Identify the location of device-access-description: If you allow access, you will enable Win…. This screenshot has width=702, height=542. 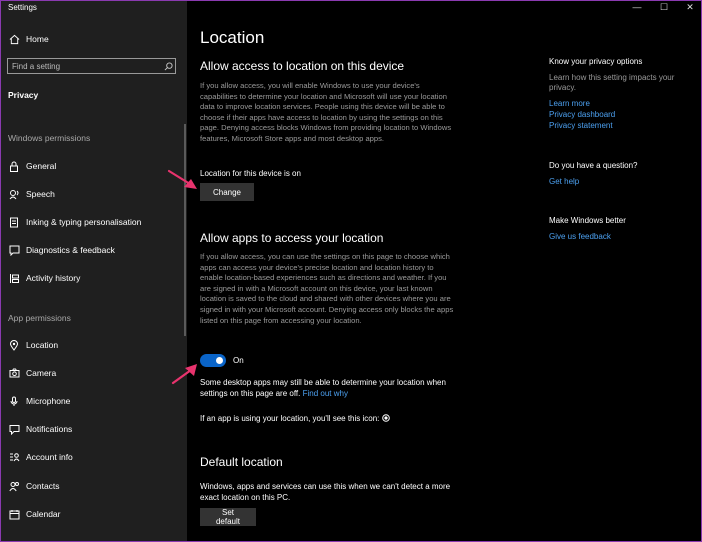
(326, 112).